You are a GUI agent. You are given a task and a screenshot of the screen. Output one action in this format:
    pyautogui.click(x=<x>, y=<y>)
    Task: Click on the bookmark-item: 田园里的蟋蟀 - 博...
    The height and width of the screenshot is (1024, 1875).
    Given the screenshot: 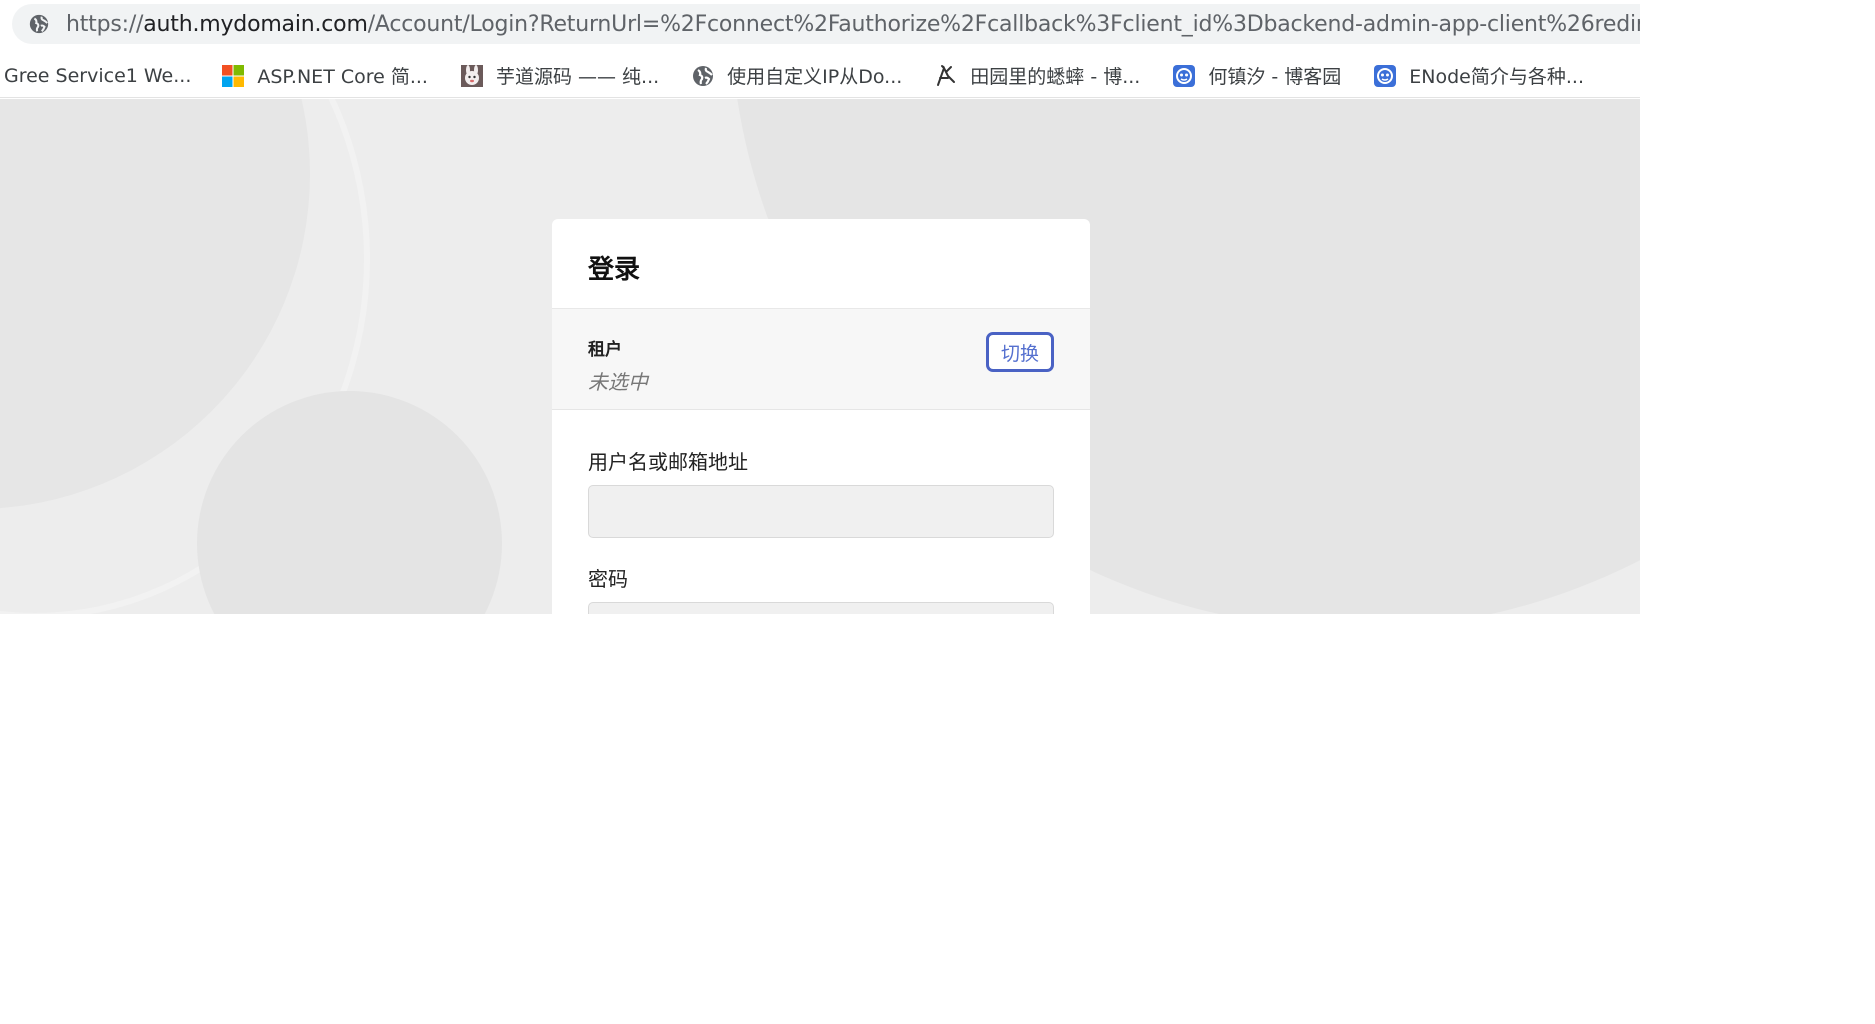 What is the action you would take?
    pyautogui.click(x=1037, y=76)
    